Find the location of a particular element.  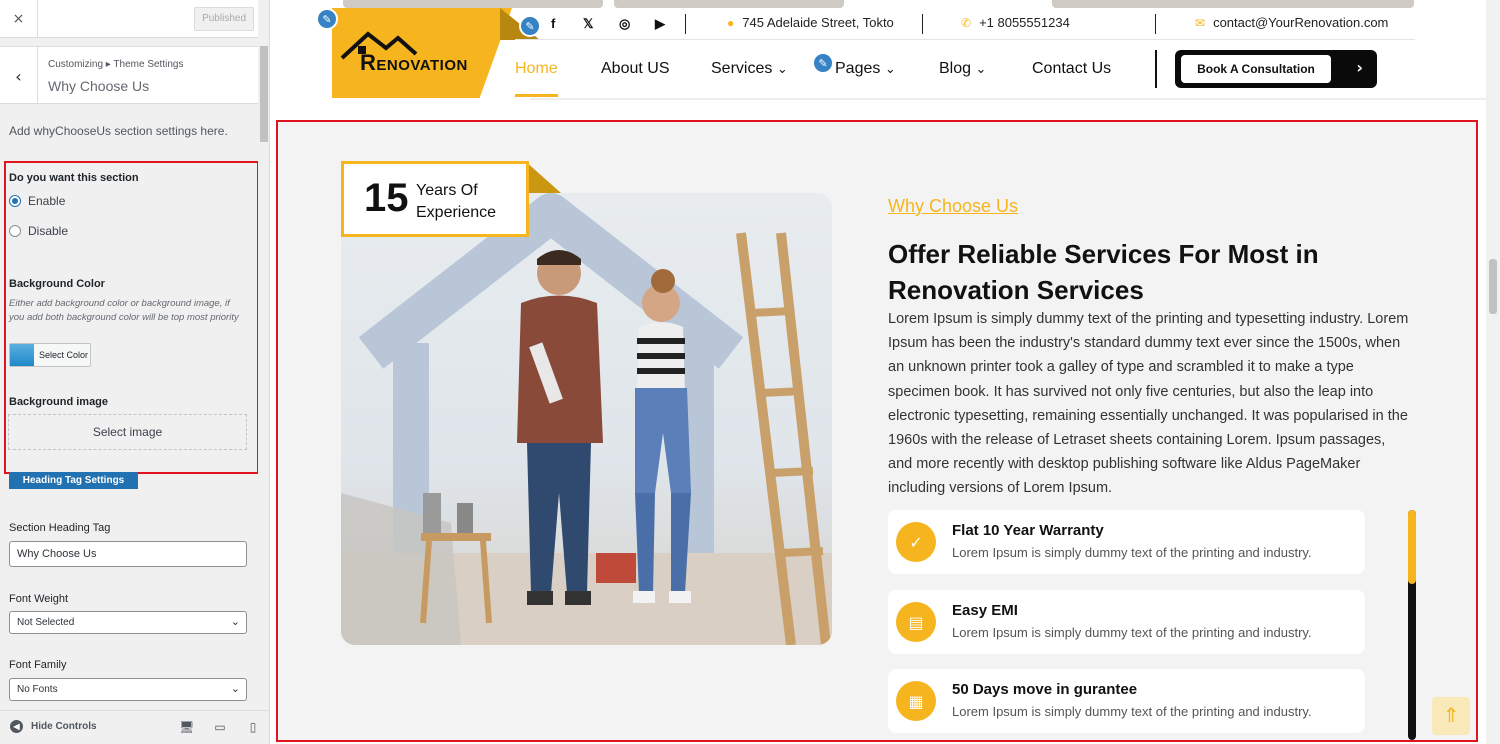

phone-info: ✆ +1 8055551234 is located at coordinates (1015, 22).